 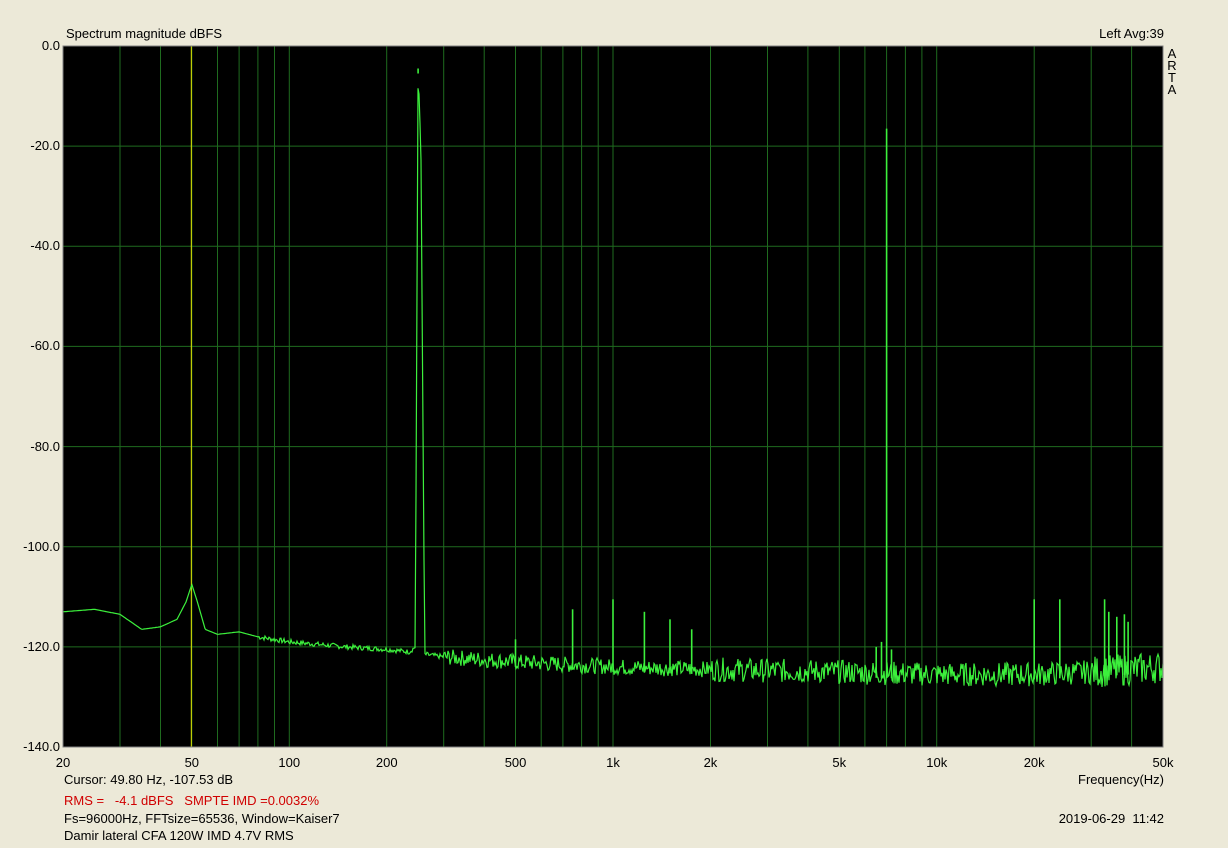 What do you see at coordinates (613, 762) in the screenshot?
I see `x-tick-label: 1k` at bounding box center [613, 762].